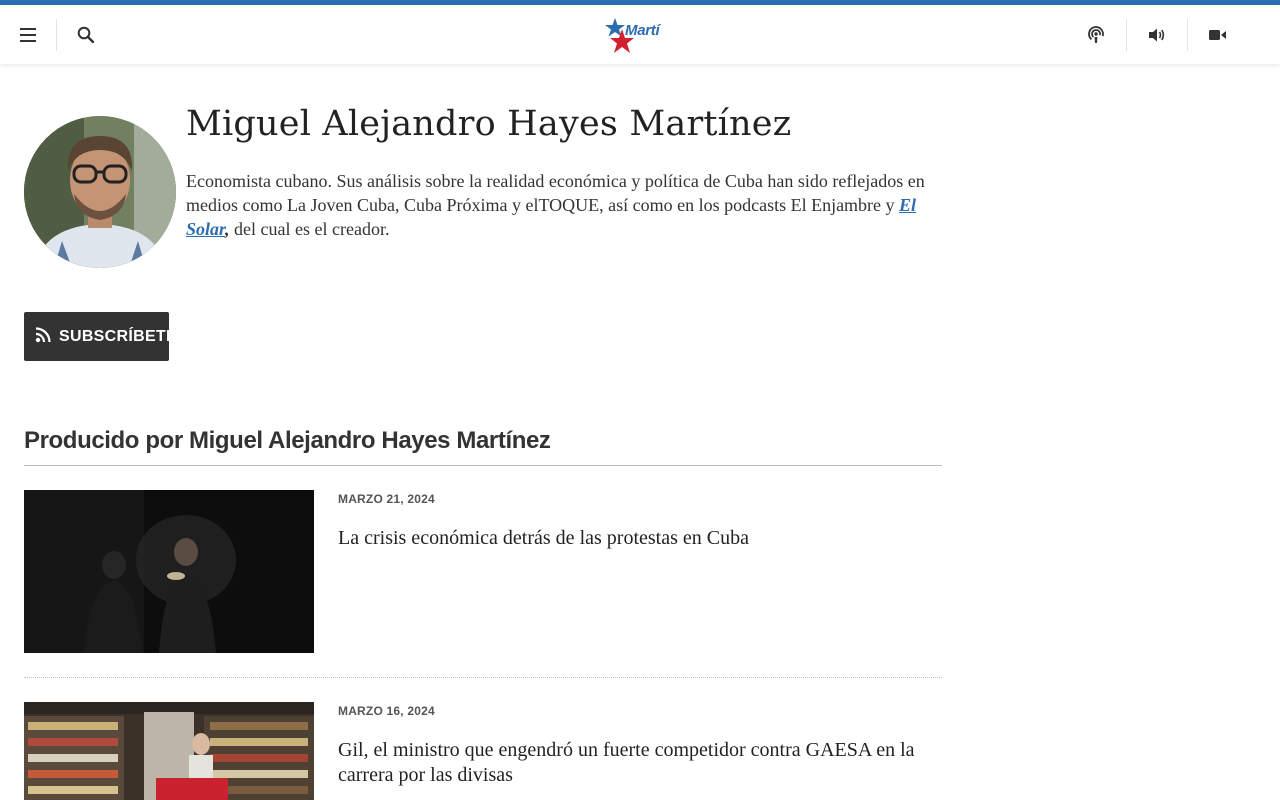 Image resolution: width=1280 pixels, height=800 pixels. I want to click on podcast-icon, so click(1096, 34).